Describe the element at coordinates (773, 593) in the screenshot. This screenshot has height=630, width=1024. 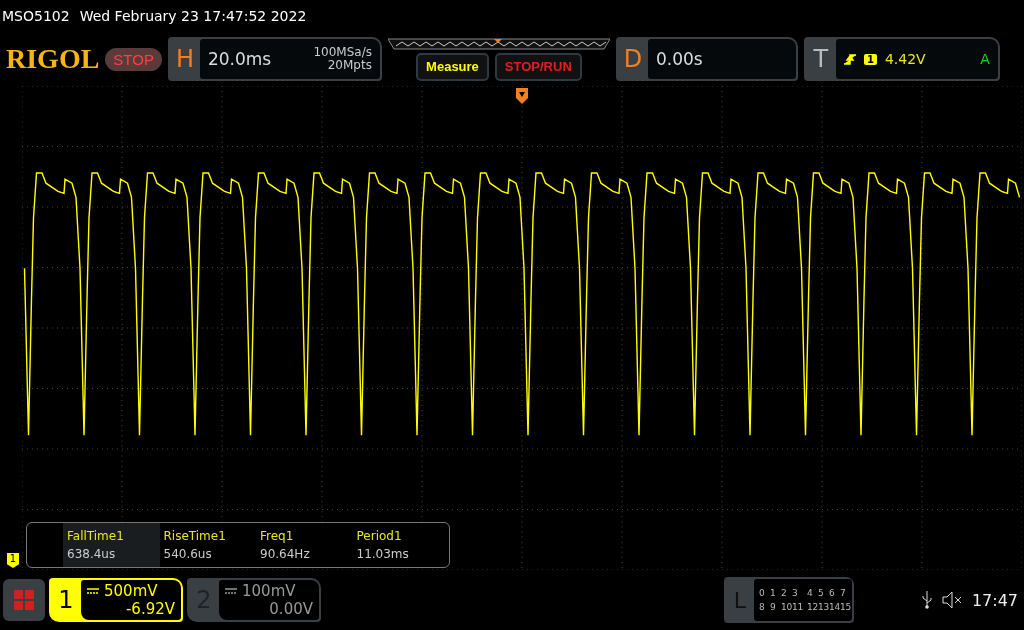
I see `logic-channel-number: 1` at that location.